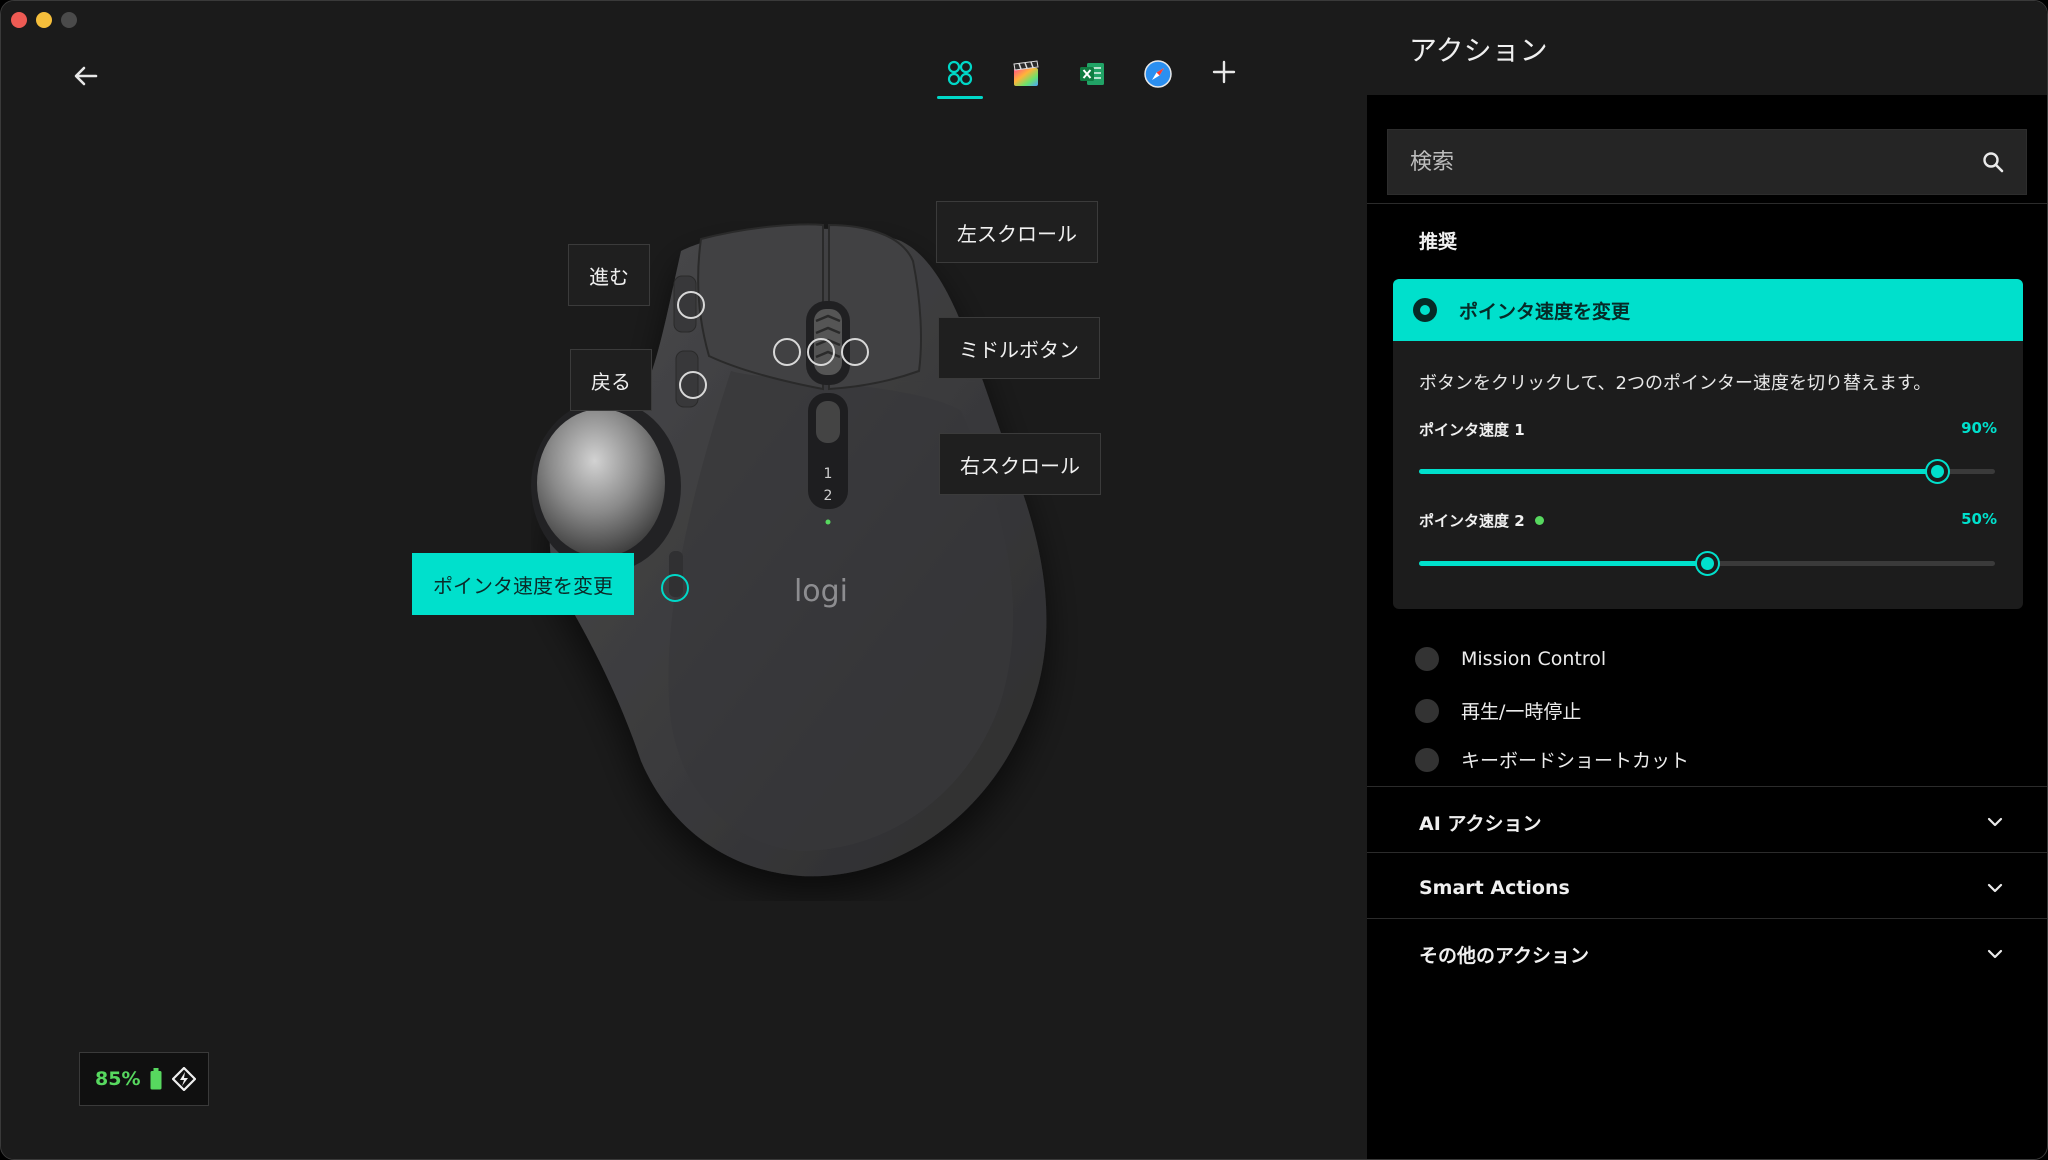 This screenshot has height=1160, width=2048. Describe the element at coordinates (828, 474) in the screenshot. I see `dpi-label-1: 1` at that location.